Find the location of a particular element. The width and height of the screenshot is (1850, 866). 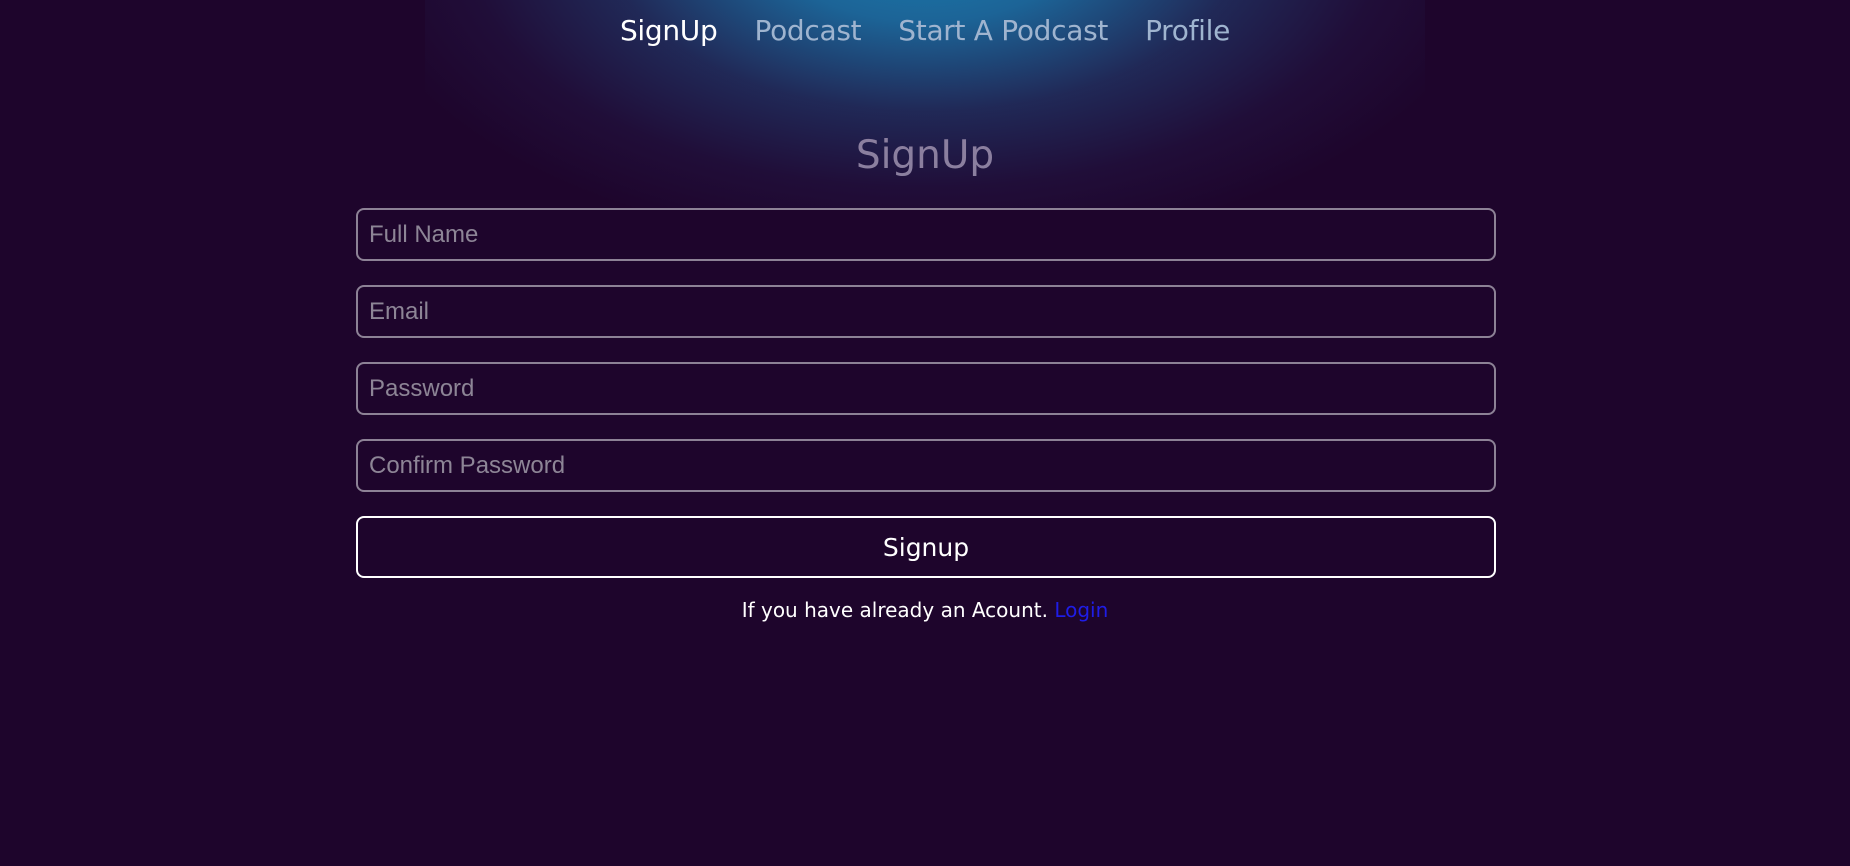

login-prompt-text: If you have already an Acount. is located at coordinates (898, 610).